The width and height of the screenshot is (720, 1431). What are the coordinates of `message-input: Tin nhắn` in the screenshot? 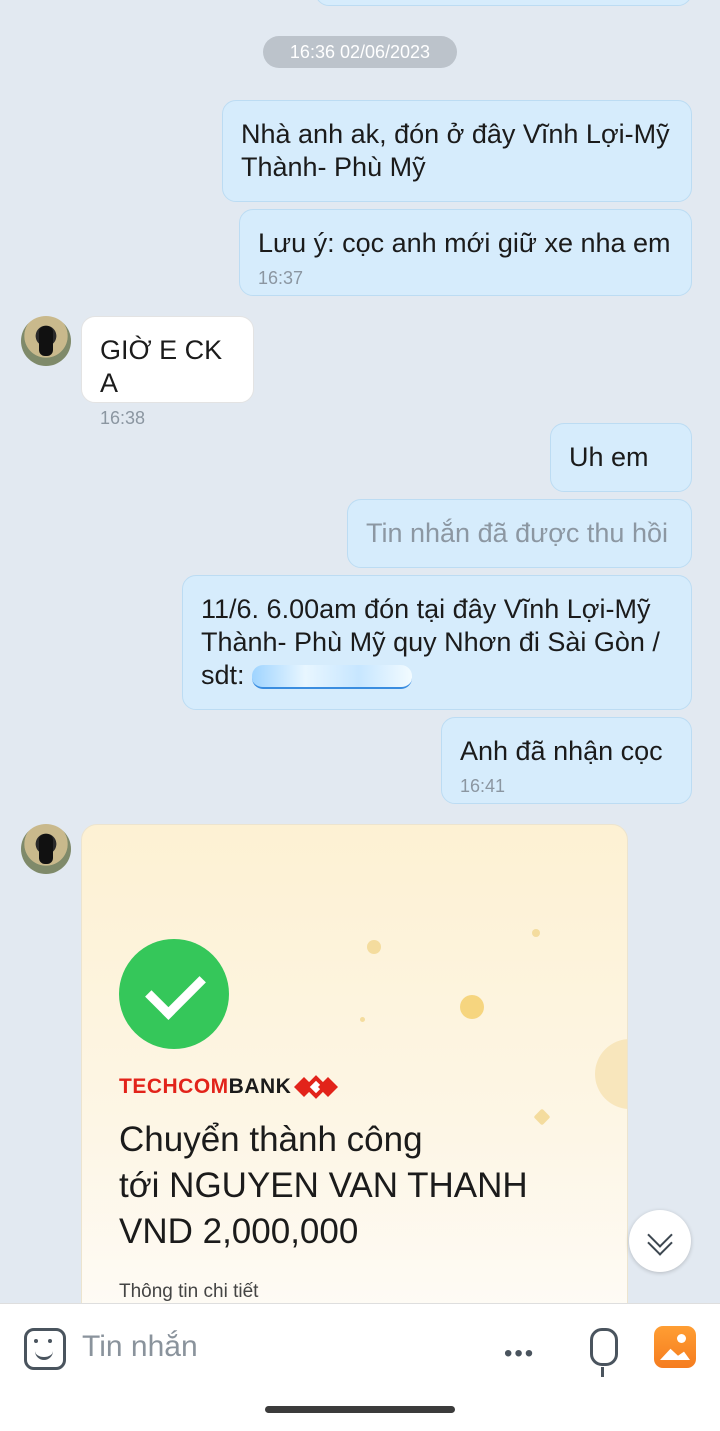 It's located at (140, 1347).